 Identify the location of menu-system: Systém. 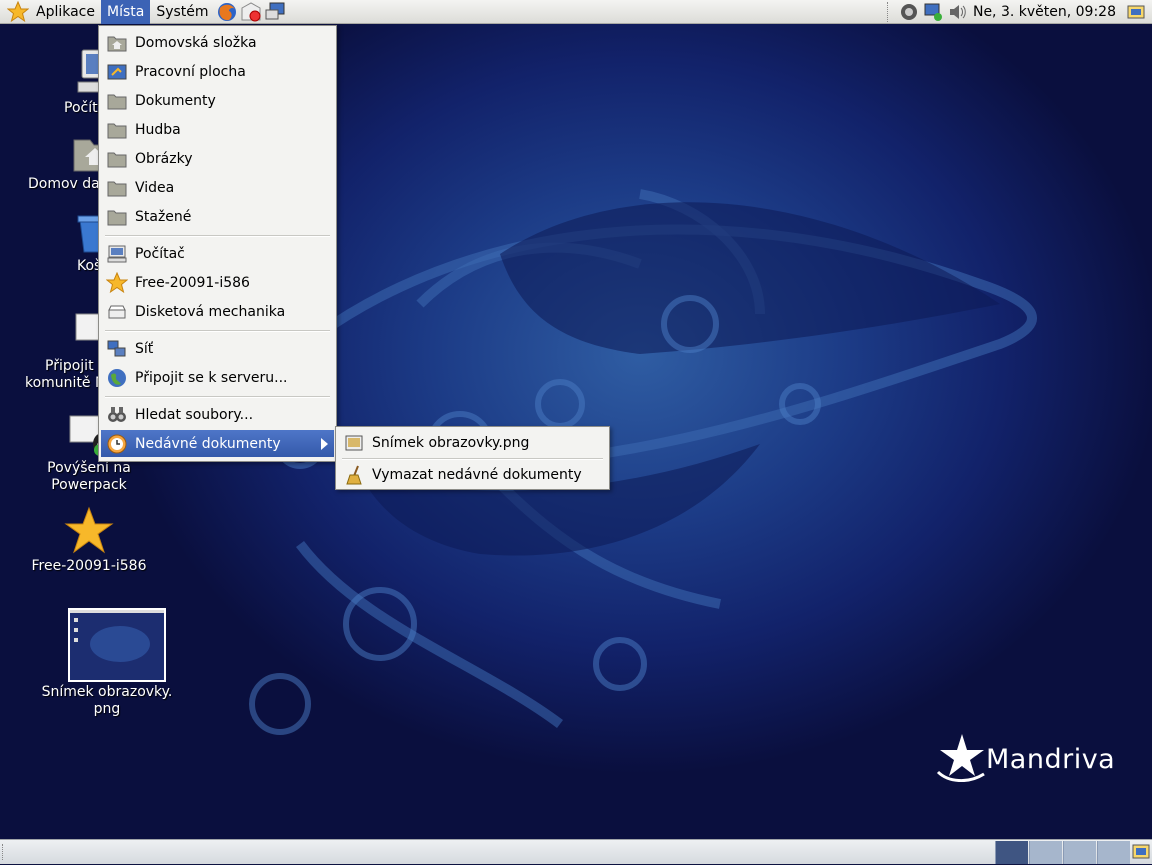
(182, 12).